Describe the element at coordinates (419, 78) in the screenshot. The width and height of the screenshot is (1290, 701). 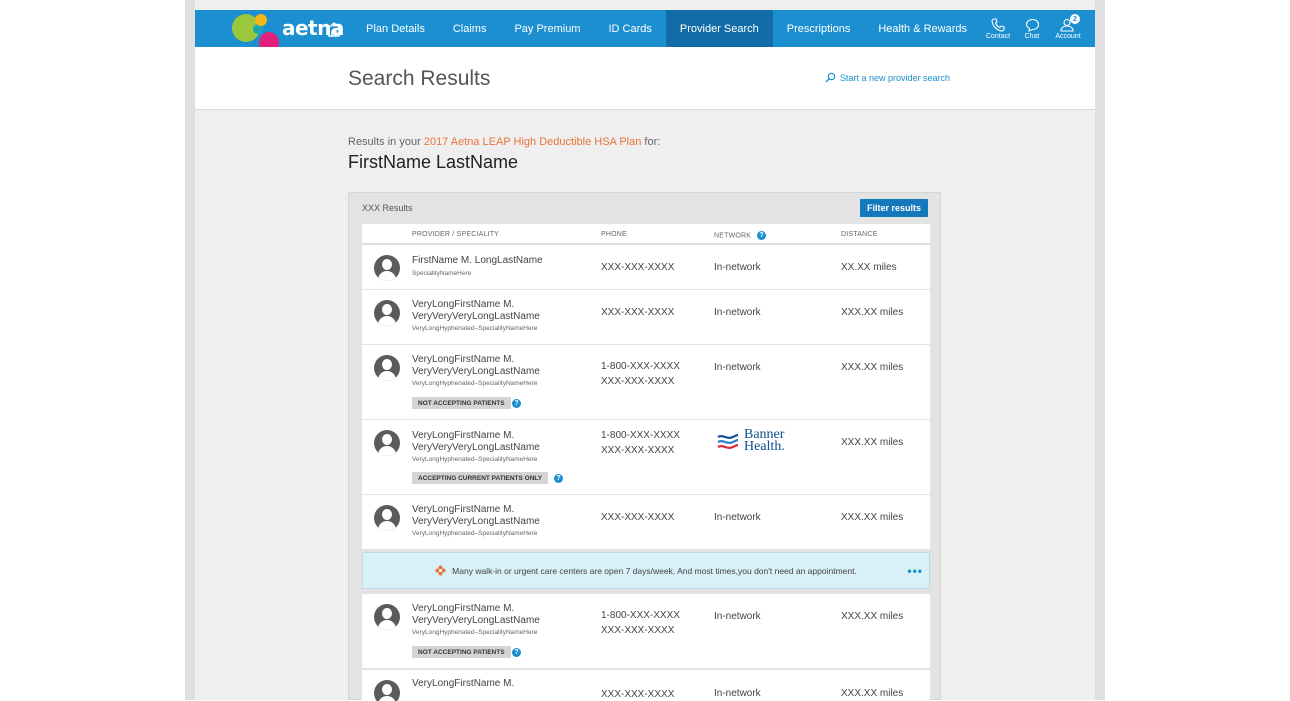
I see `page-title: Search Results` at that location.